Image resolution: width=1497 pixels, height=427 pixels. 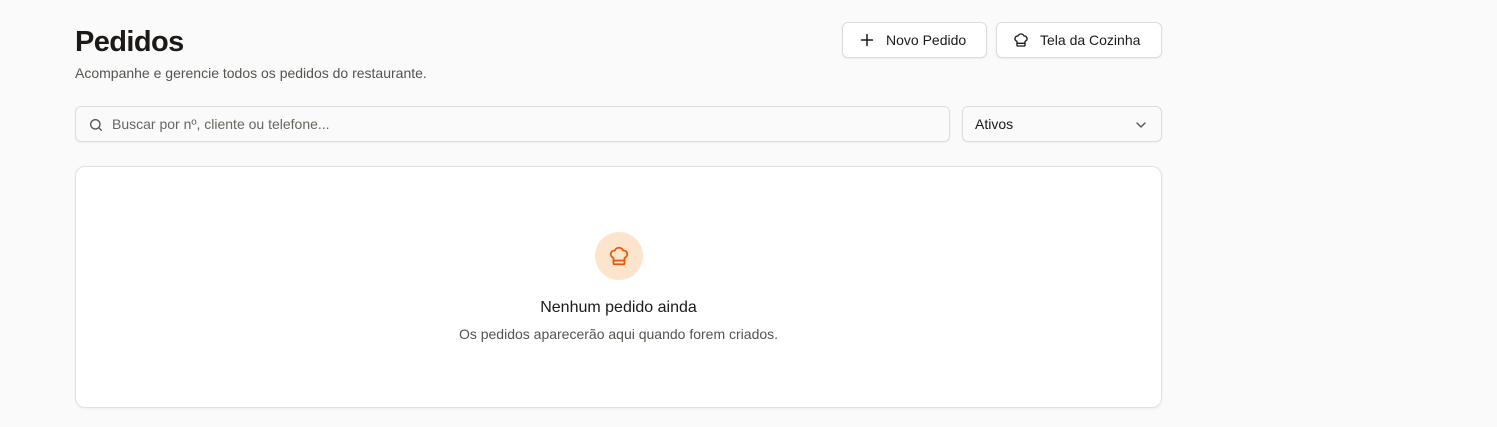 What do you see at coordinates (618, 307) in the screenshot?
I see `empty-state-title: Nenhum pedido ainda` at bounding box center [618, 307].